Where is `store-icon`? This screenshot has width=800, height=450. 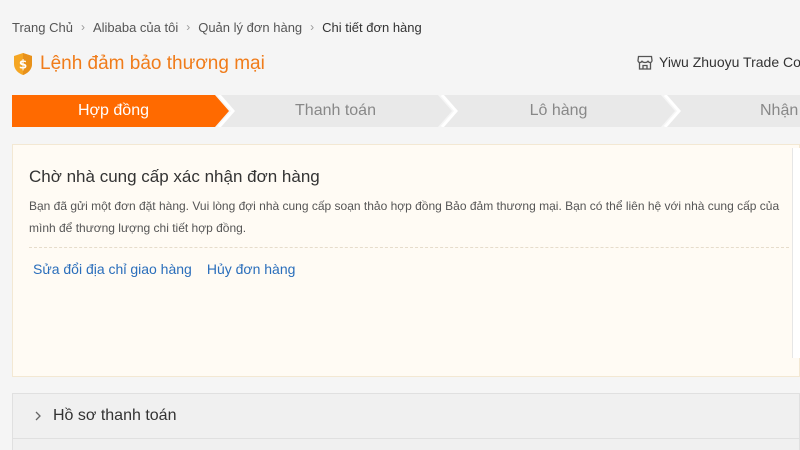 store-icon is located at coordinates (645, 62).